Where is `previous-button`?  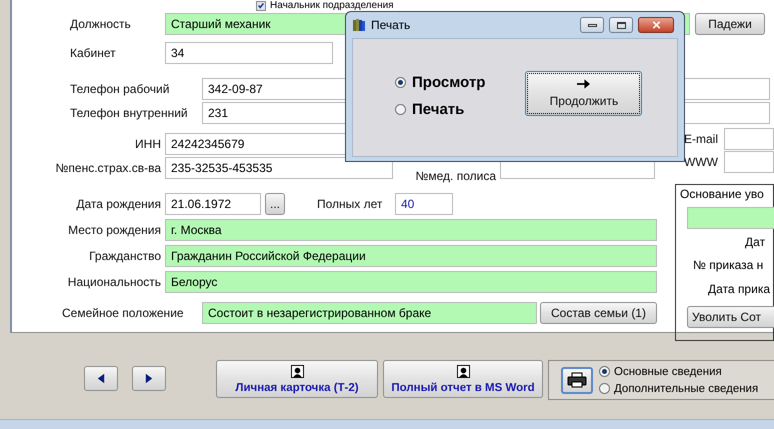 previous-button is located at coordinates (101, 378).